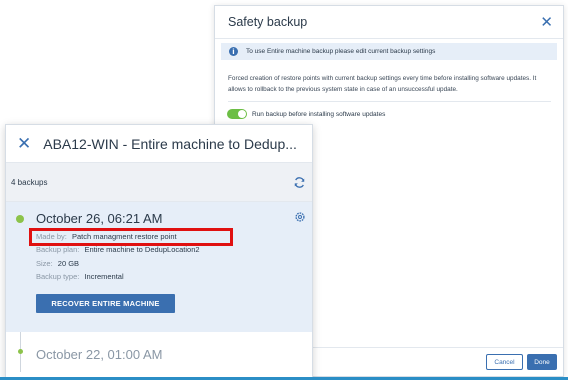 This screenshot has height=380, width=568. What do you see at coordinates (142, 250) in the screenshot?
I see `backup-plan-value: Entire machine to DedupLocation2` at bounding box center [142, 250].